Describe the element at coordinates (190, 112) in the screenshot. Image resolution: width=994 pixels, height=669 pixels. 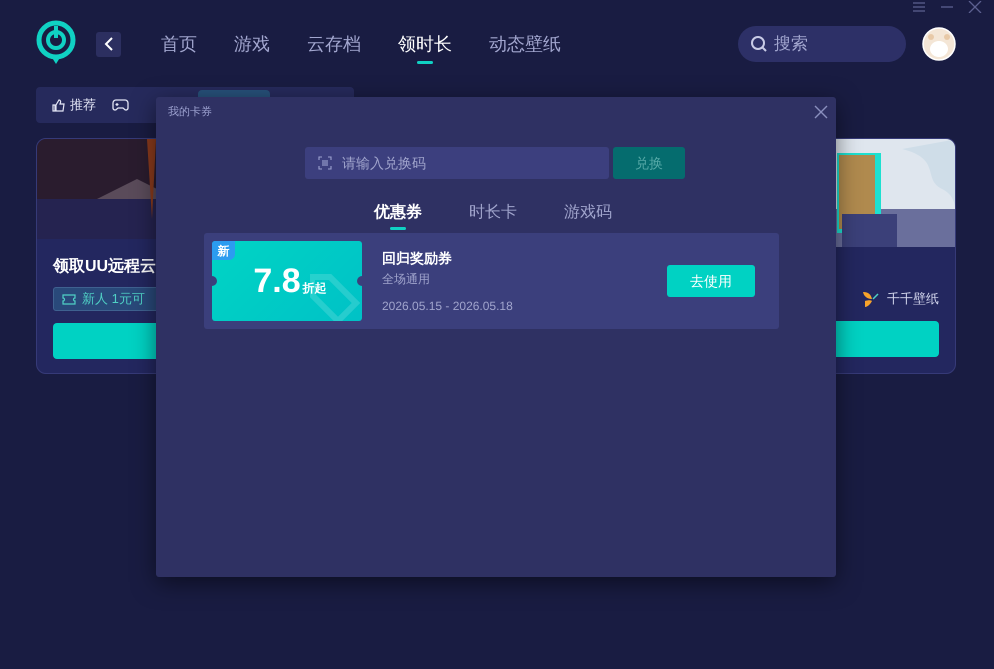
I see `dialog-title: 我的卡券` at that location.